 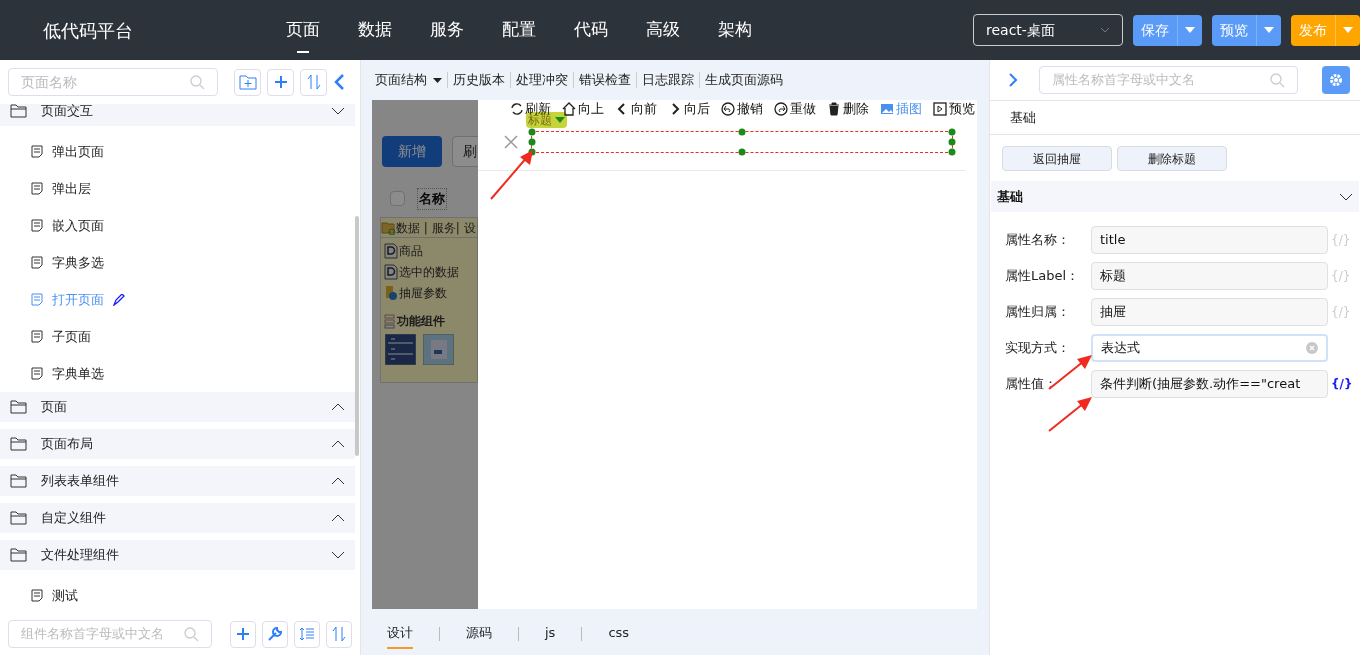 I want to click on wrench-button, so click(x=274, y=634).